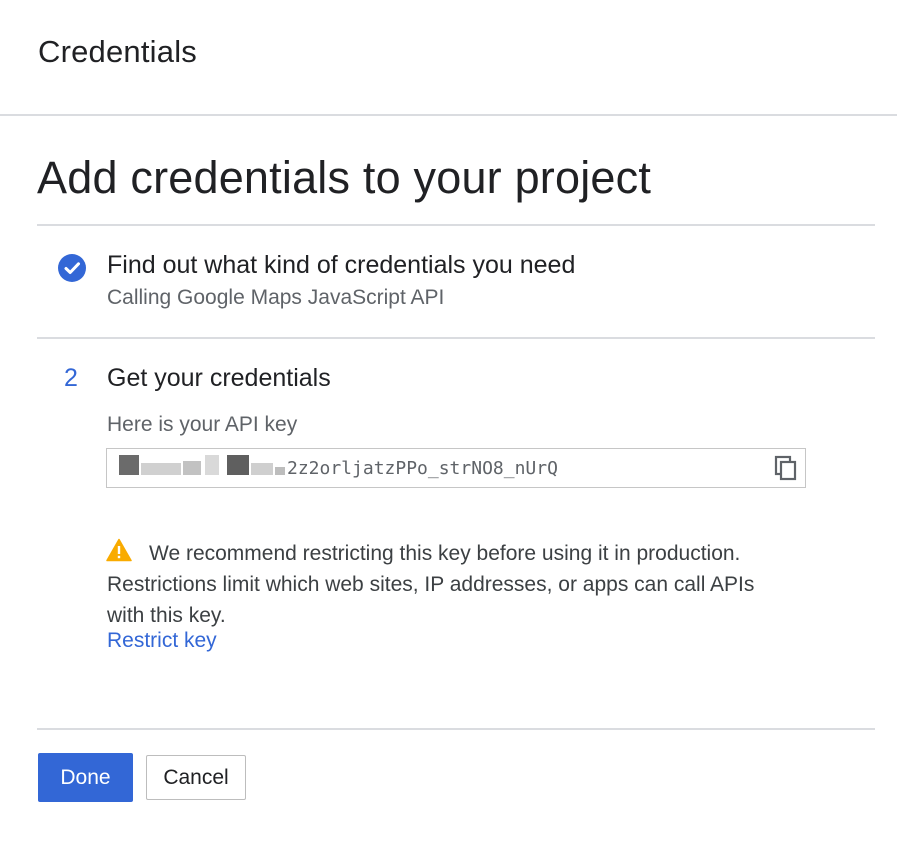  I want to click on redacted-key-prefix, so click(203, 468).